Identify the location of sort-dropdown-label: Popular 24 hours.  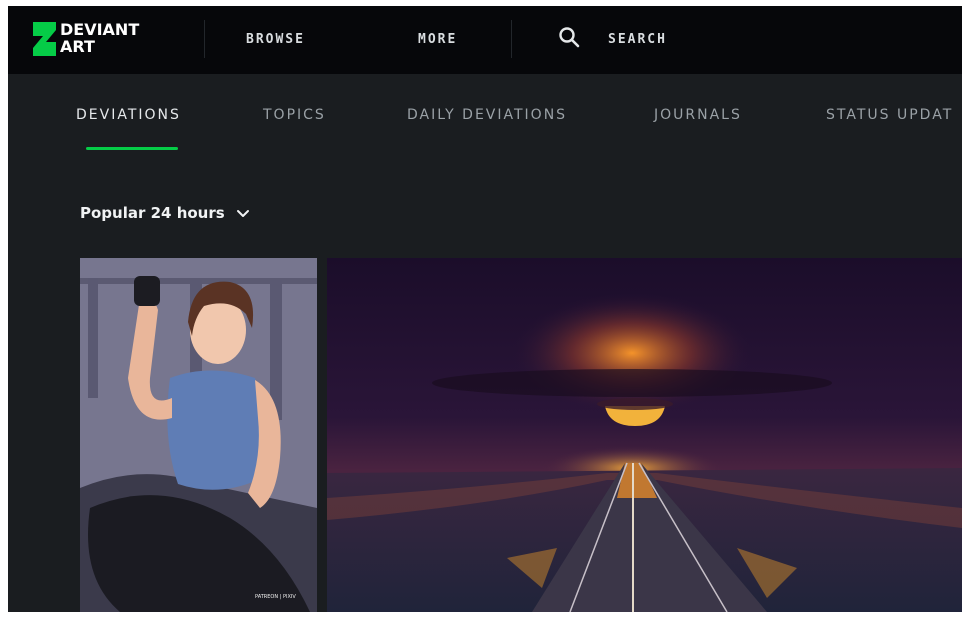
(152, 213).